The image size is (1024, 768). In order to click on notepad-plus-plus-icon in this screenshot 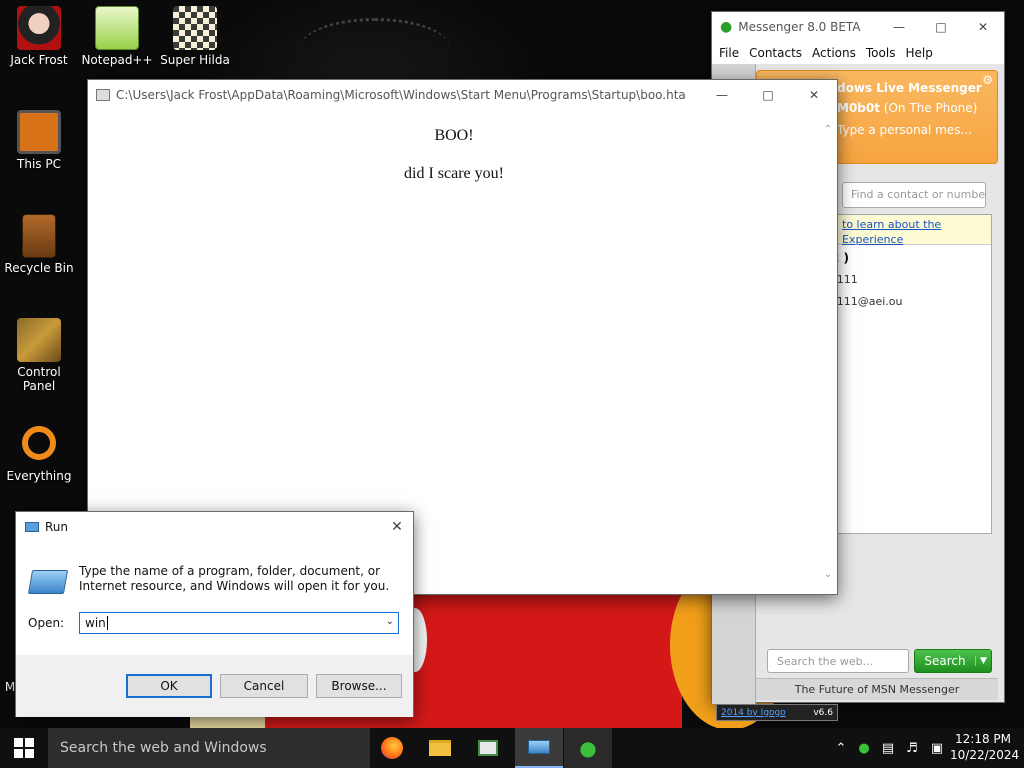, I will do `click(117, 28)`.